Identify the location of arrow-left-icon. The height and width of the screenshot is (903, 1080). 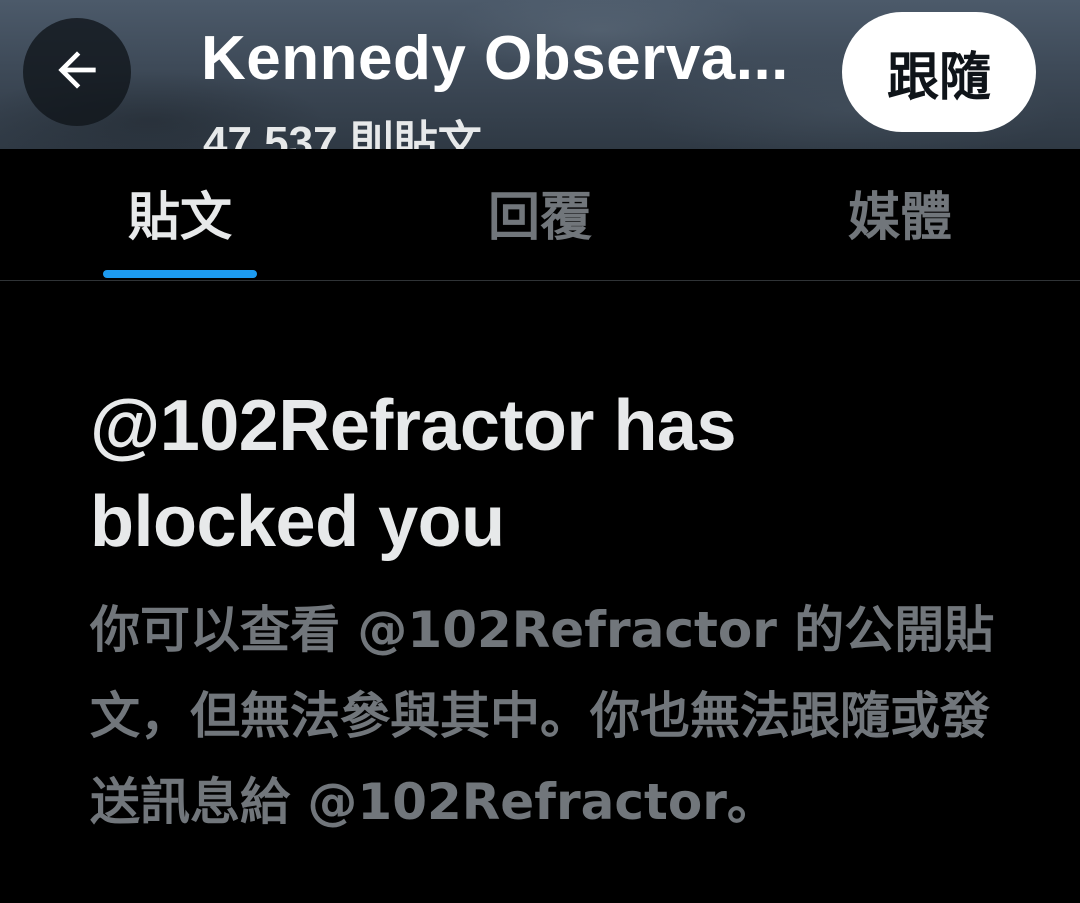
(77, 72).